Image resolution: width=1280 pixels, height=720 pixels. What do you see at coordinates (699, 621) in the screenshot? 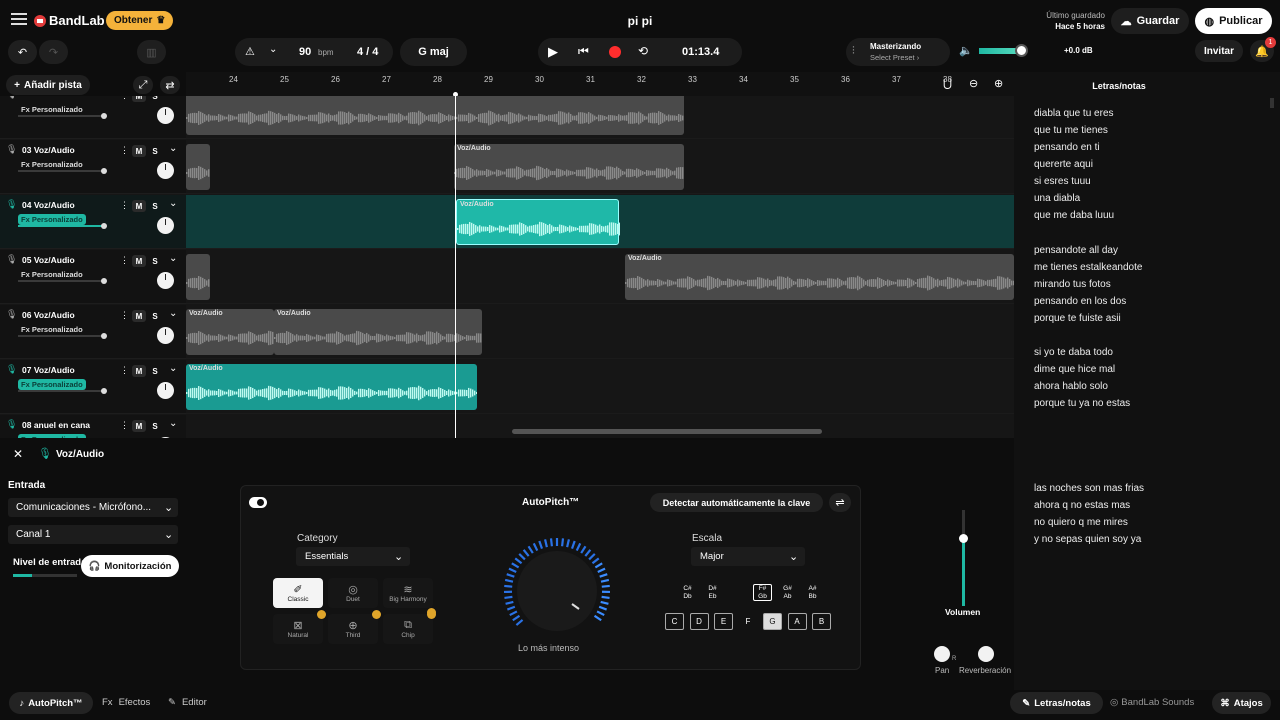
I see `natural-key: D` at bounding box center [699, 621].